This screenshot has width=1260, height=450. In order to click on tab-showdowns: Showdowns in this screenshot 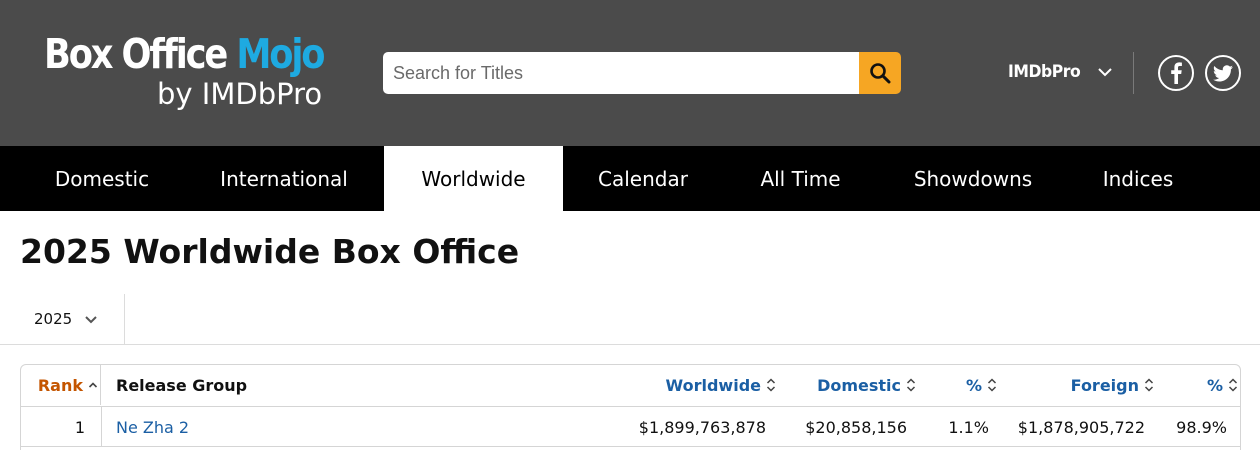, I will do `click(973, 178)`.